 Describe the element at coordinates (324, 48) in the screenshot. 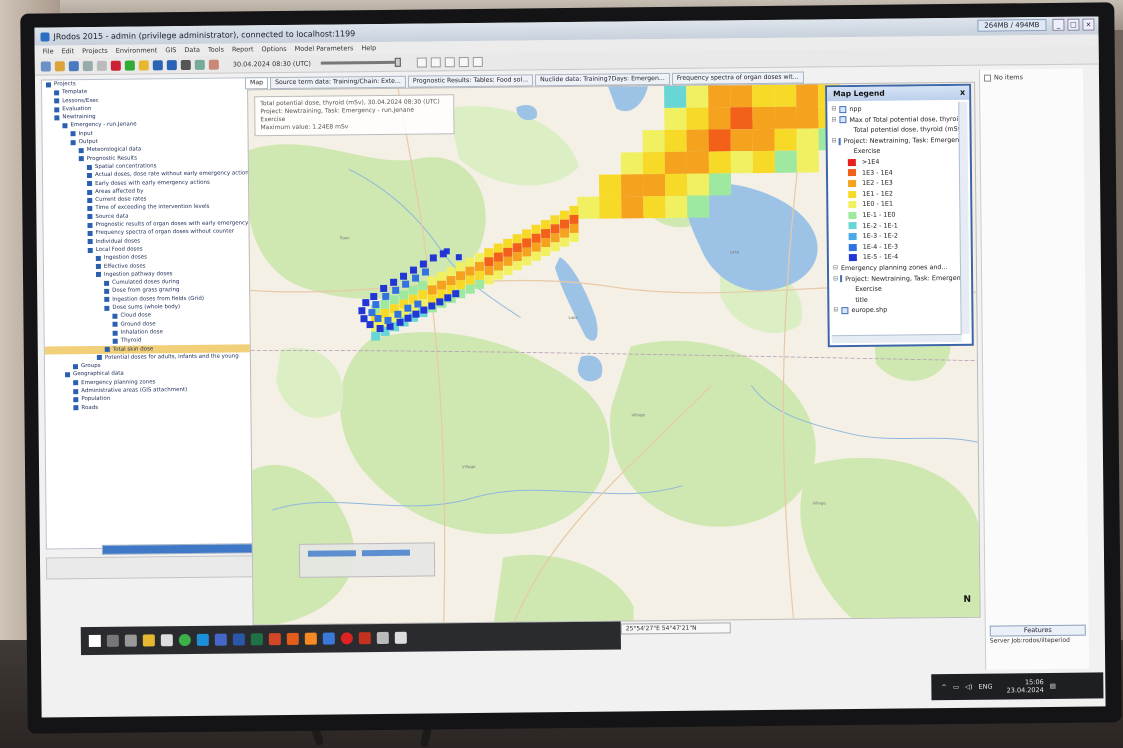

I see `menu-item: Model Parameters` at that location.